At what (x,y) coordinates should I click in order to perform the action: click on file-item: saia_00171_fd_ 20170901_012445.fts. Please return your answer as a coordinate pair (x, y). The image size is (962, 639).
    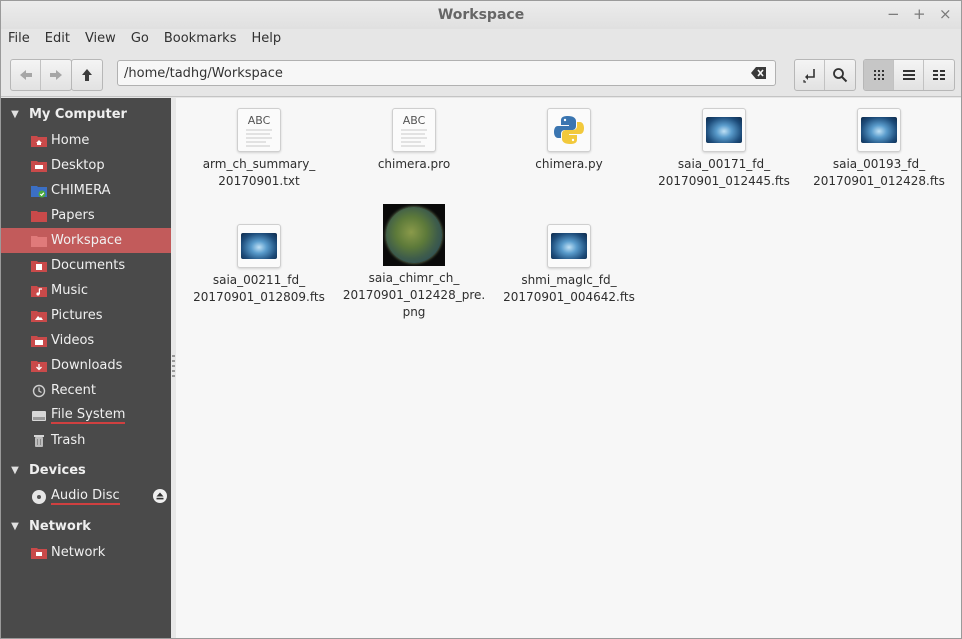
    Looking at the image, I should click on (724, 149).